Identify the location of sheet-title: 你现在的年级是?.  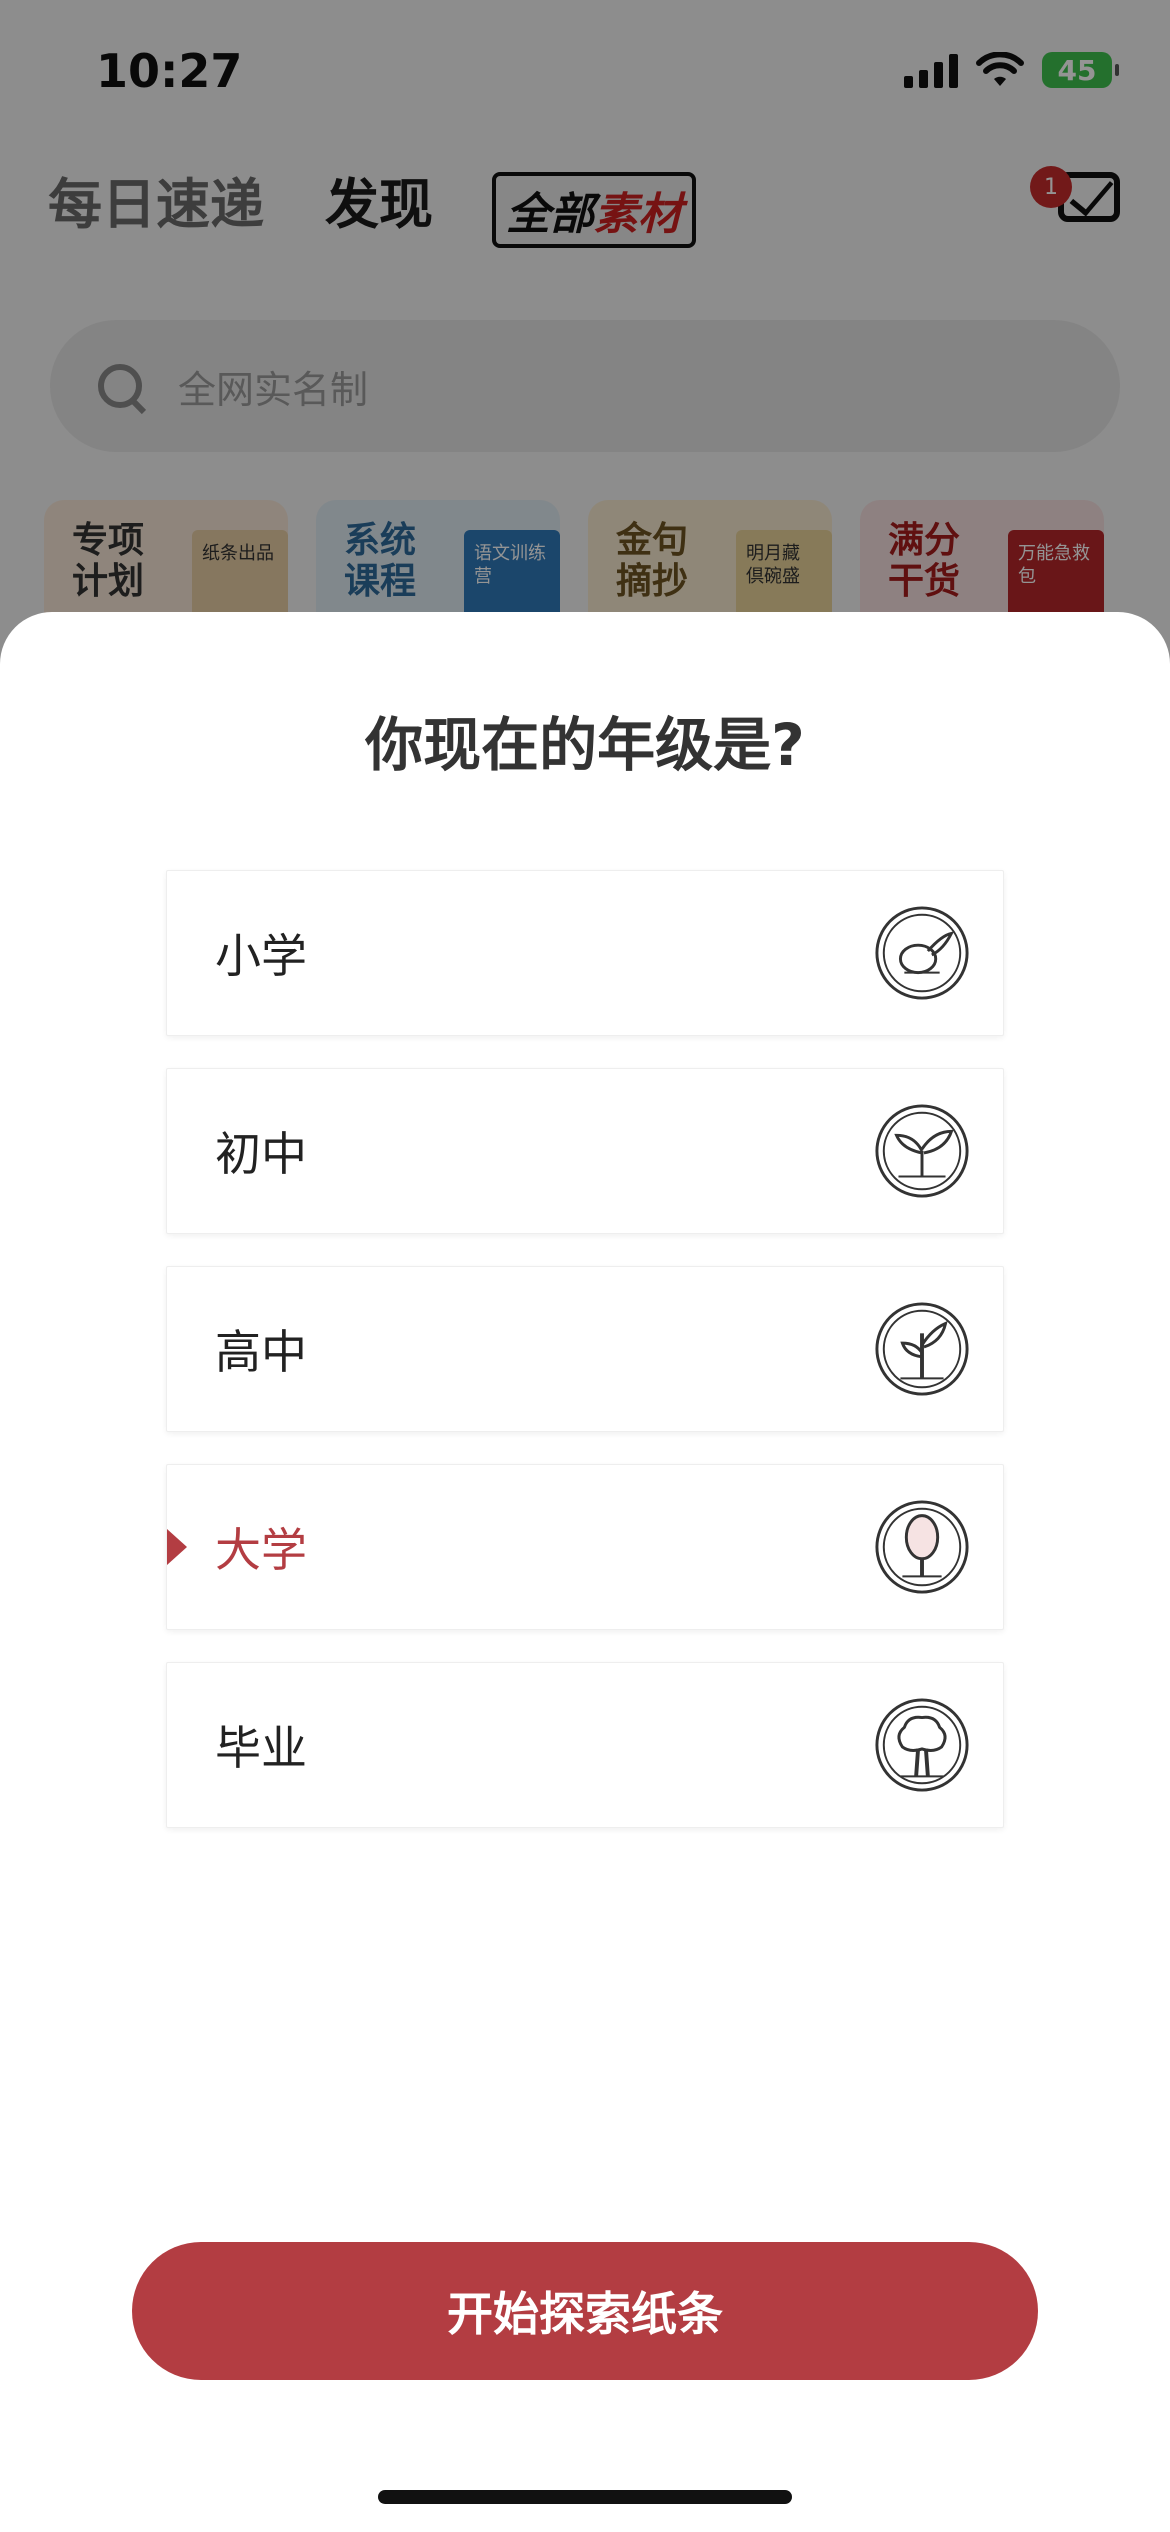
(585, 745).